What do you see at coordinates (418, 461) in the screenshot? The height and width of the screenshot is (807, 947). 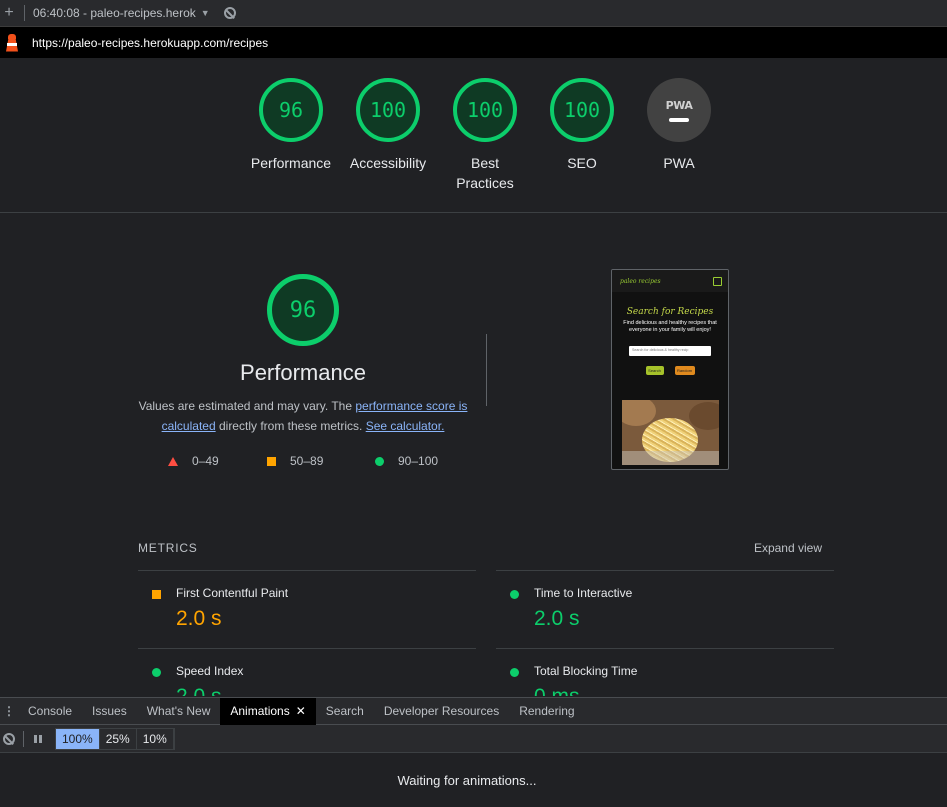 I see `legend-range: 90–100` at bounding box center [418, 461].